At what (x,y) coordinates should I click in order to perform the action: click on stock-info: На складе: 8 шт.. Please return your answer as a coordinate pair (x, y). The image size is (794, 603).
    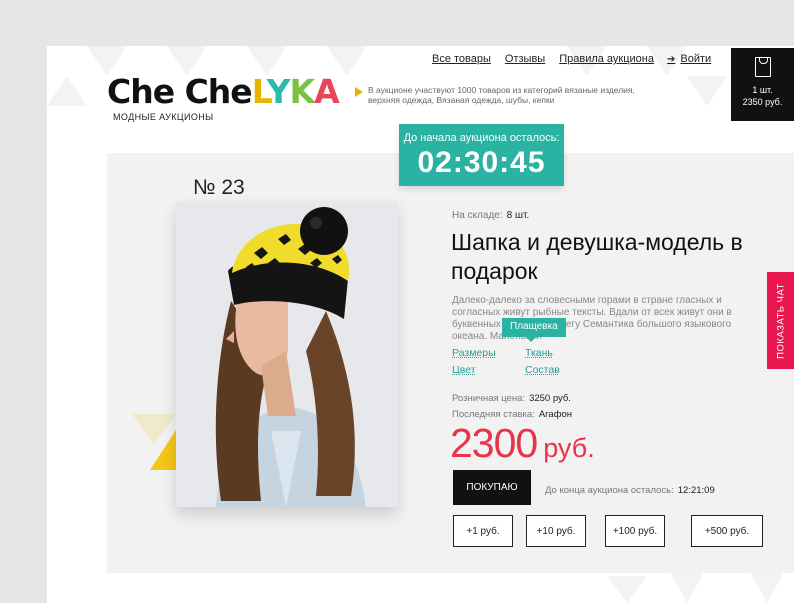
    Looking at the image, I should click on (490, 215).